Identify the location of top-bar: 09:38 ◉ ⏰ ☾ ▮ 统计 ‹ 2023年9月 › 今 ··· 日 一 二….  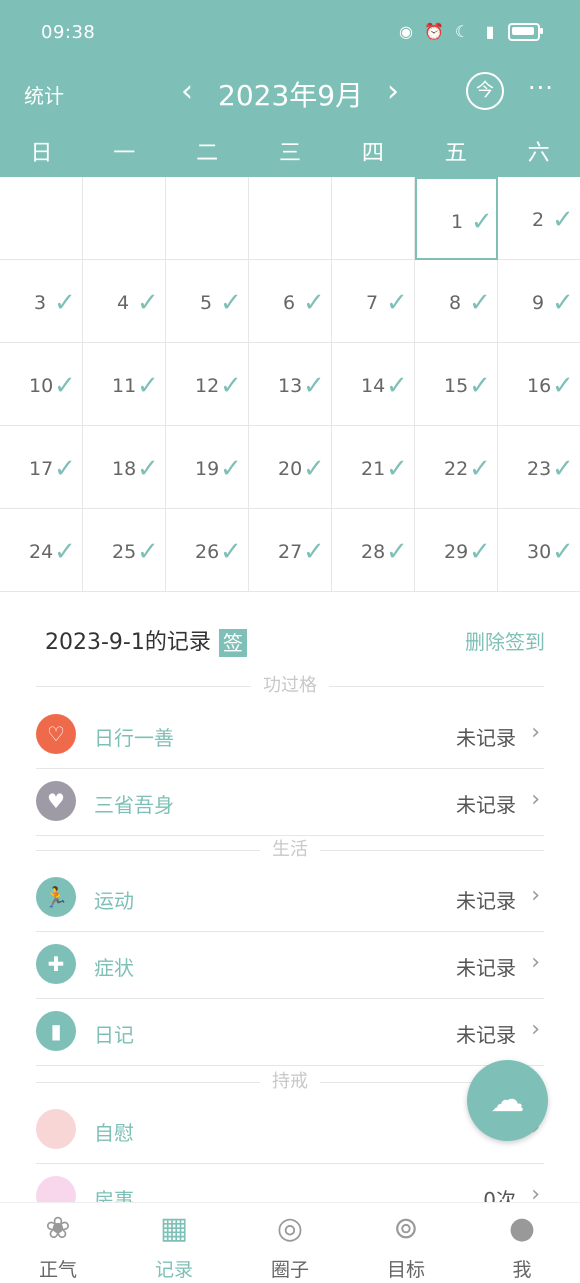
(290, 88).